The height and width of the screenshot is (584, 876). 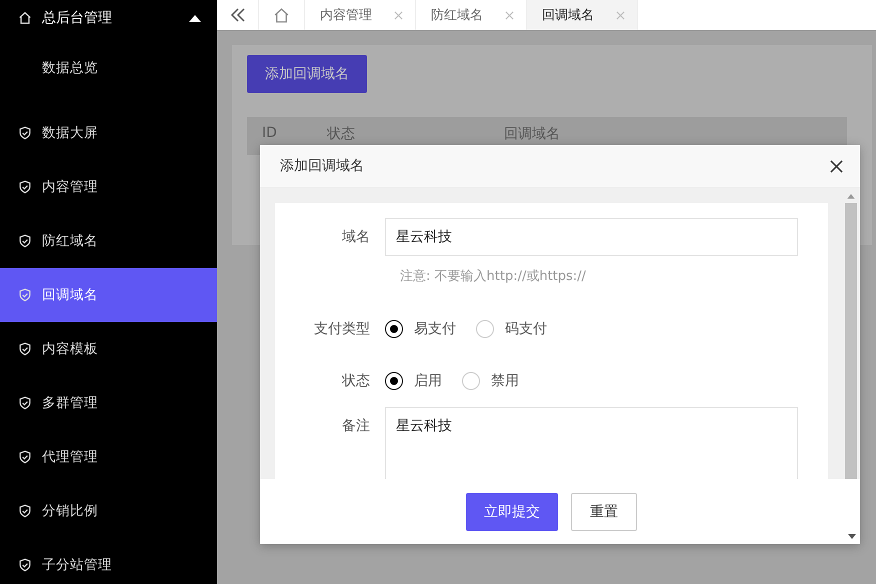 I want to click on sidebar-item: 代理管理, so click(x=108, y=457).